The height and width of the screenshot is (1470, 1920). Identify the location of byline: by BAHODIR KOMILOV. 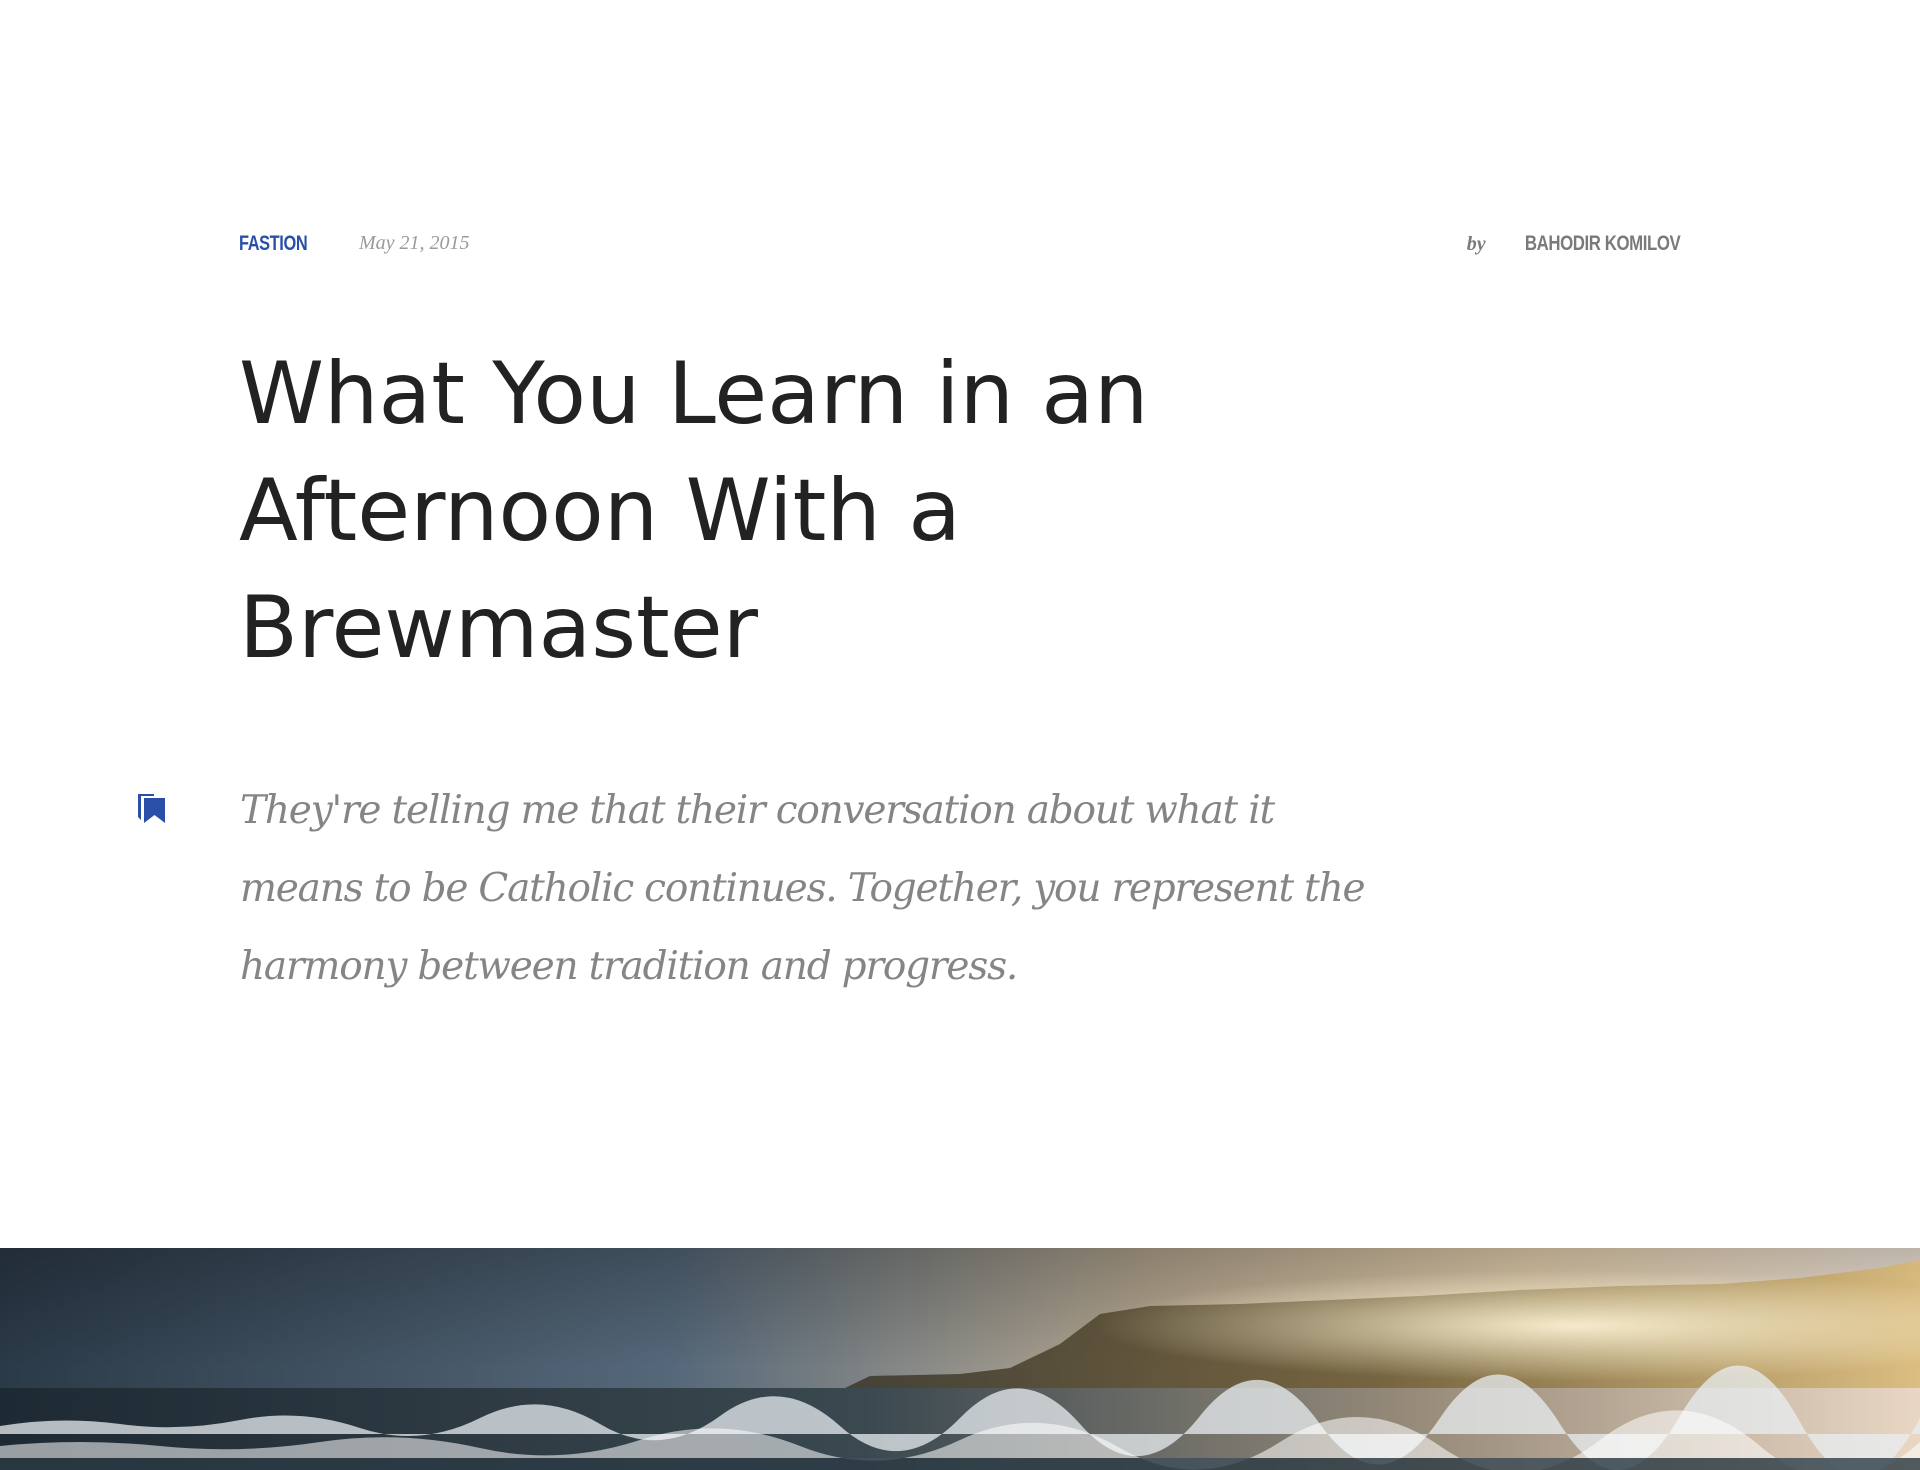
(1573, 244).